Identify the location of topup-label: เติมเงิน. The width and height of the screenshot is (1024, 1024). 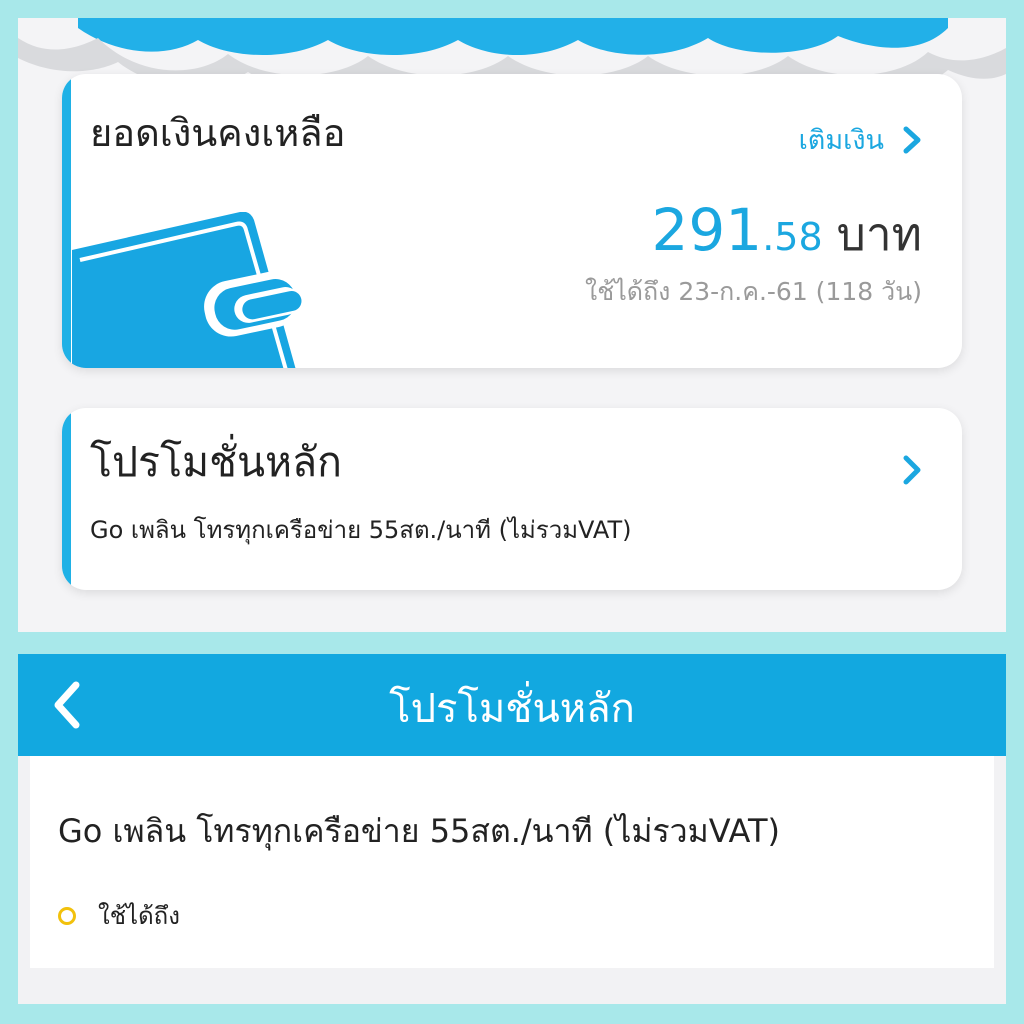
(841, 140).